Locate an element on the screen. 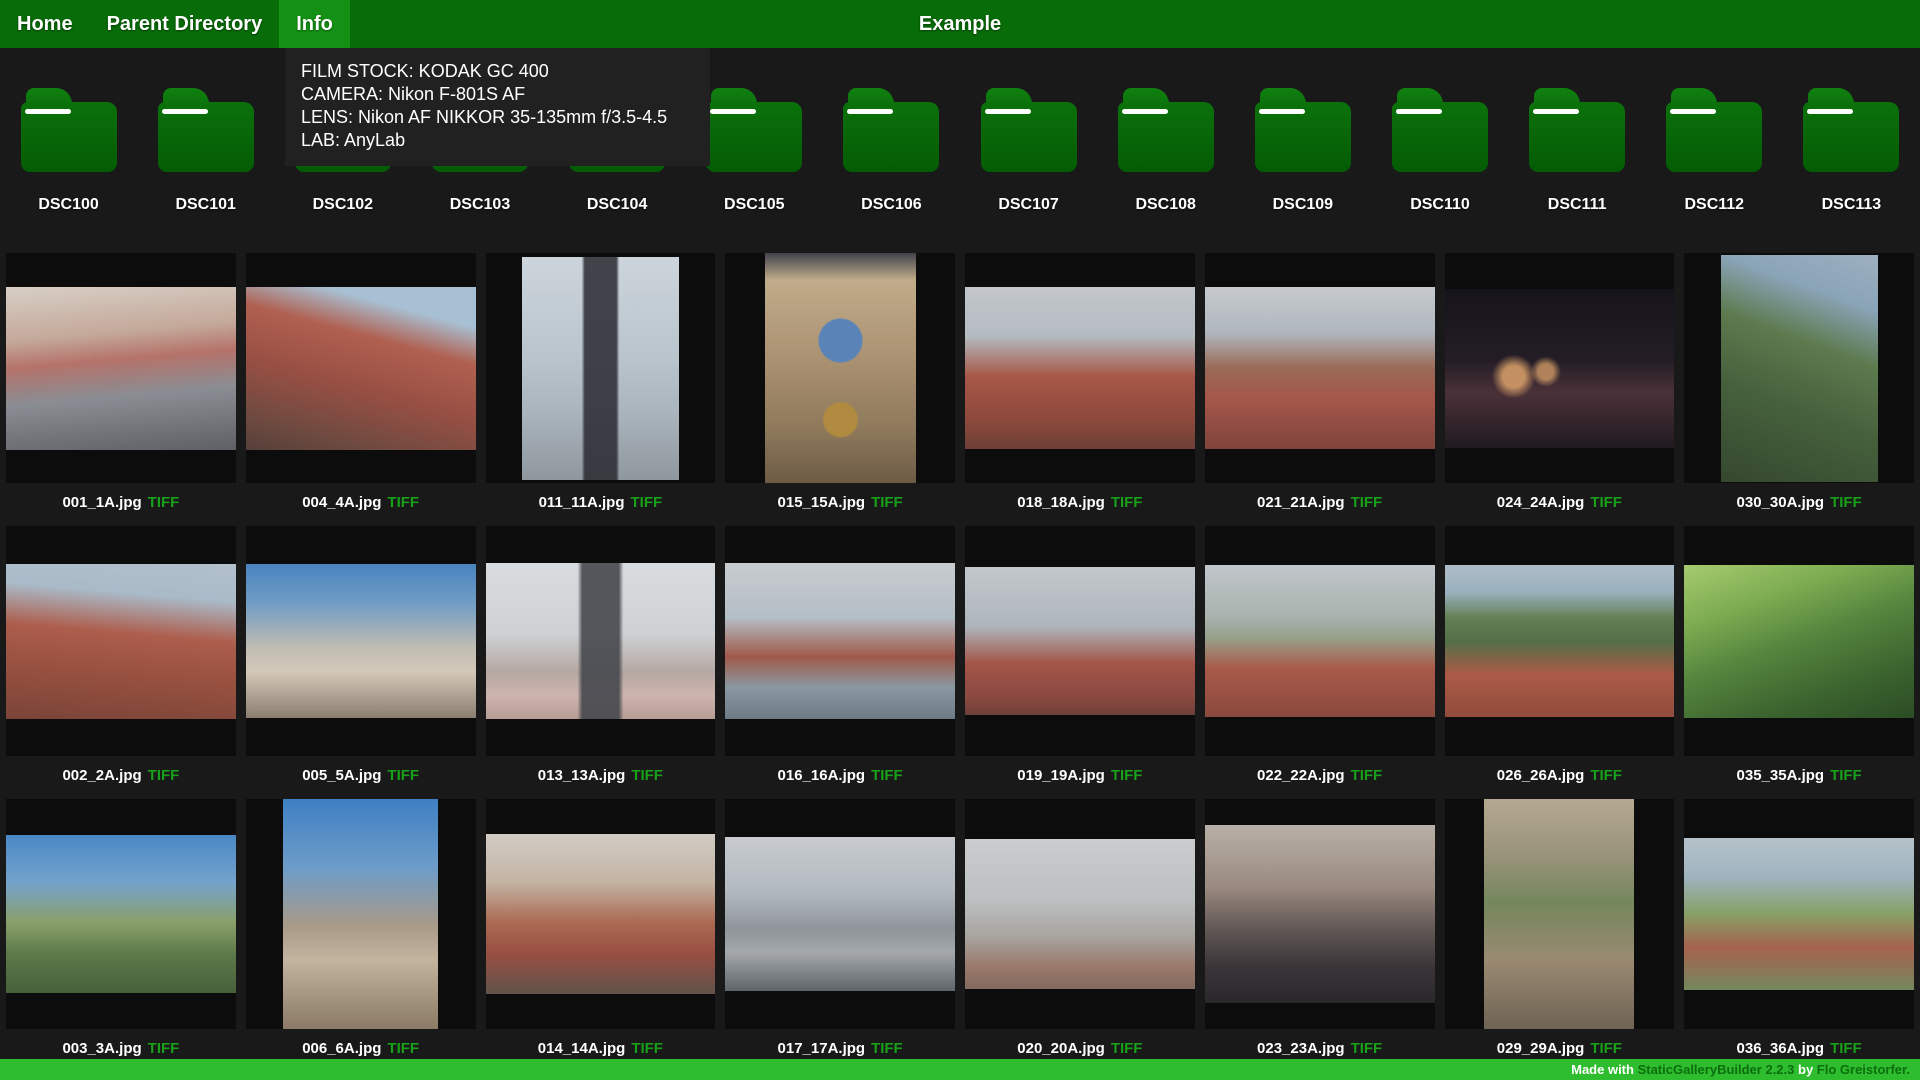 This screenshot has width=1920, height=1080. thumbnail-filename-link: 011_11A.jpg is located at coordinates (582, 502).